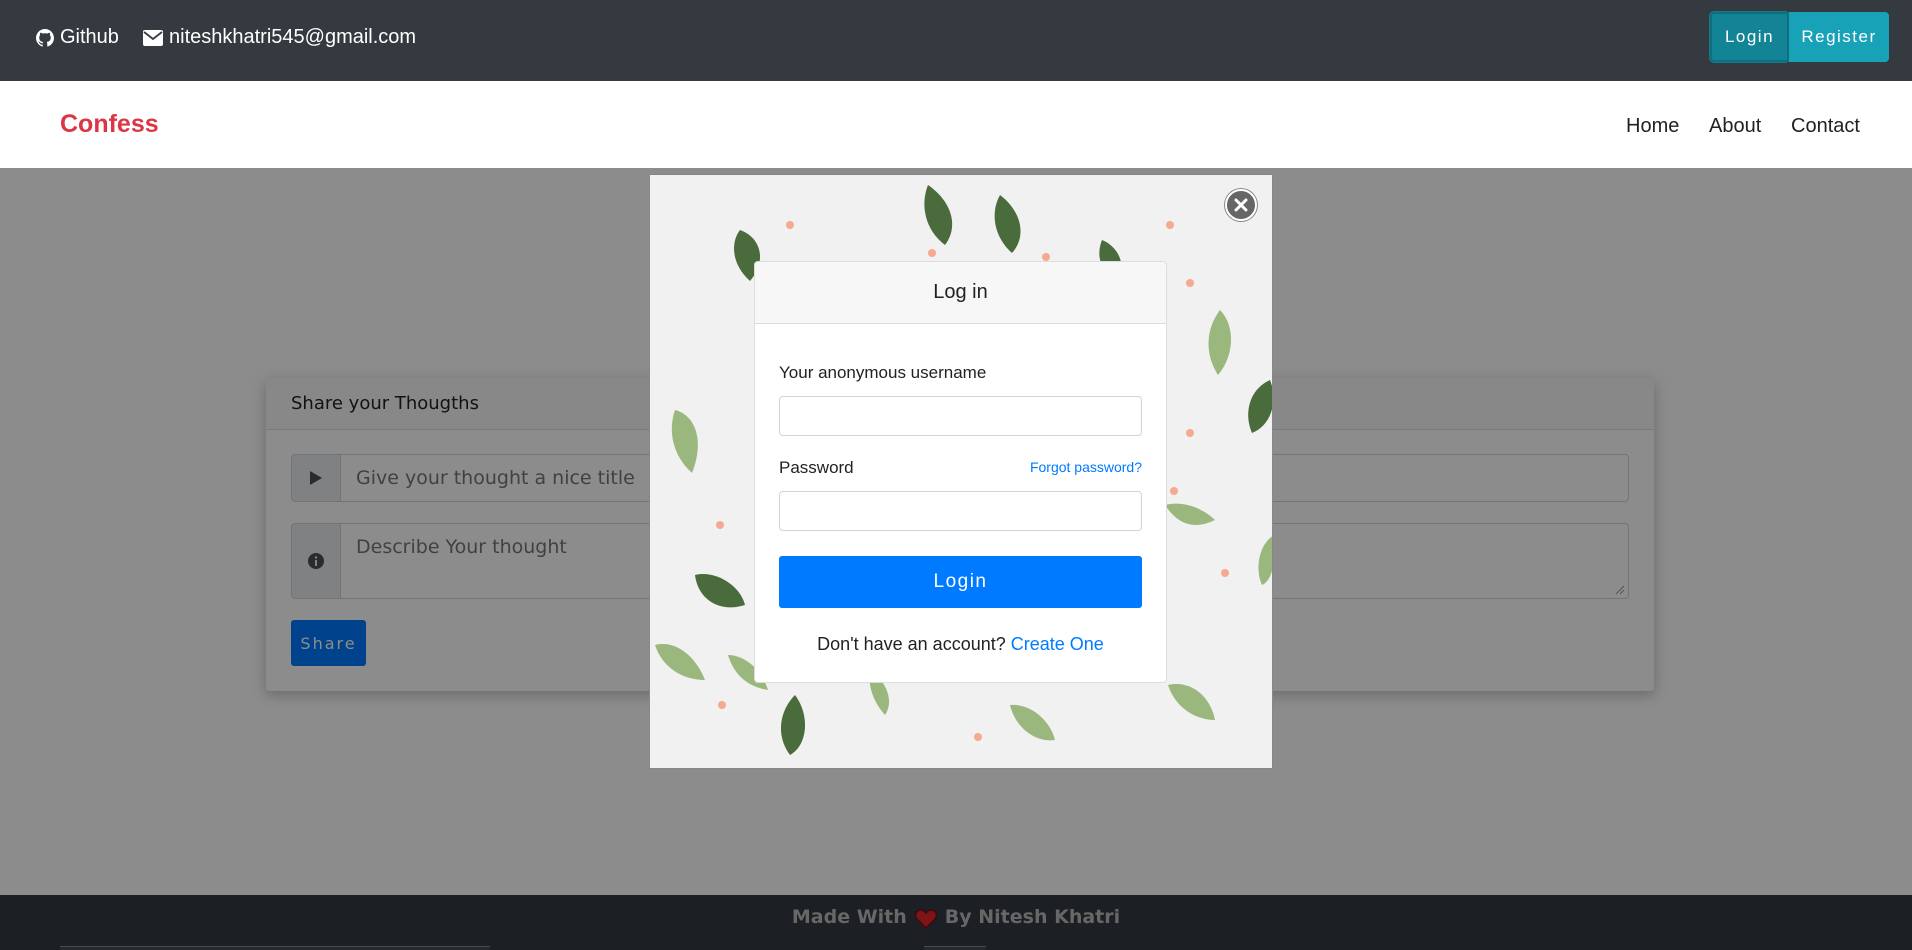 The height and width of the screenshot is (950, 1912). Describe the element at coordinates (1839, 37) in the screenshot. I see `top-register-button: Register` at that location.